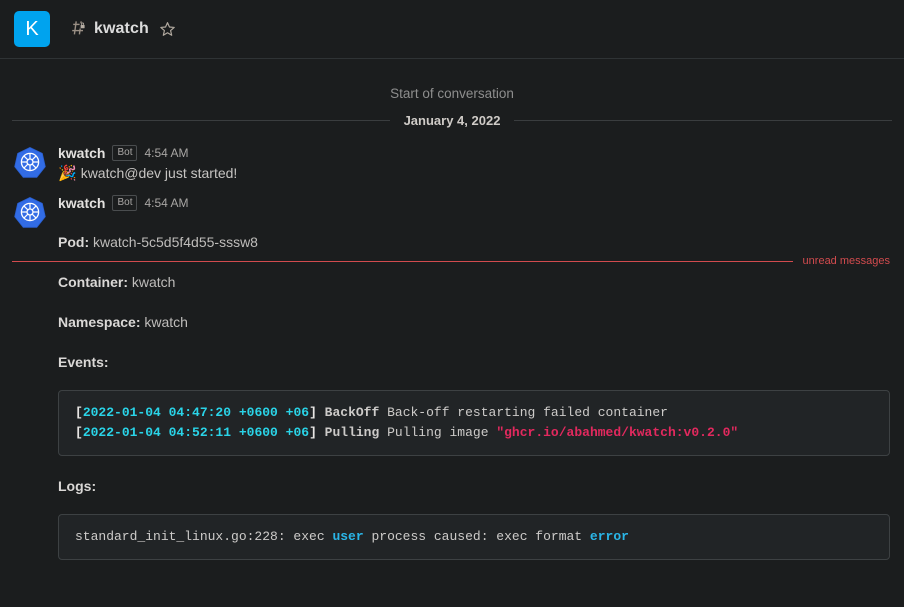 Image resolution: width=904 pixels, height=607 pixels. What do you see at coordinates (313, 412) in the screenshot?
I see `events-line1-close-bracket: ]` at bounding box center [313, 412].